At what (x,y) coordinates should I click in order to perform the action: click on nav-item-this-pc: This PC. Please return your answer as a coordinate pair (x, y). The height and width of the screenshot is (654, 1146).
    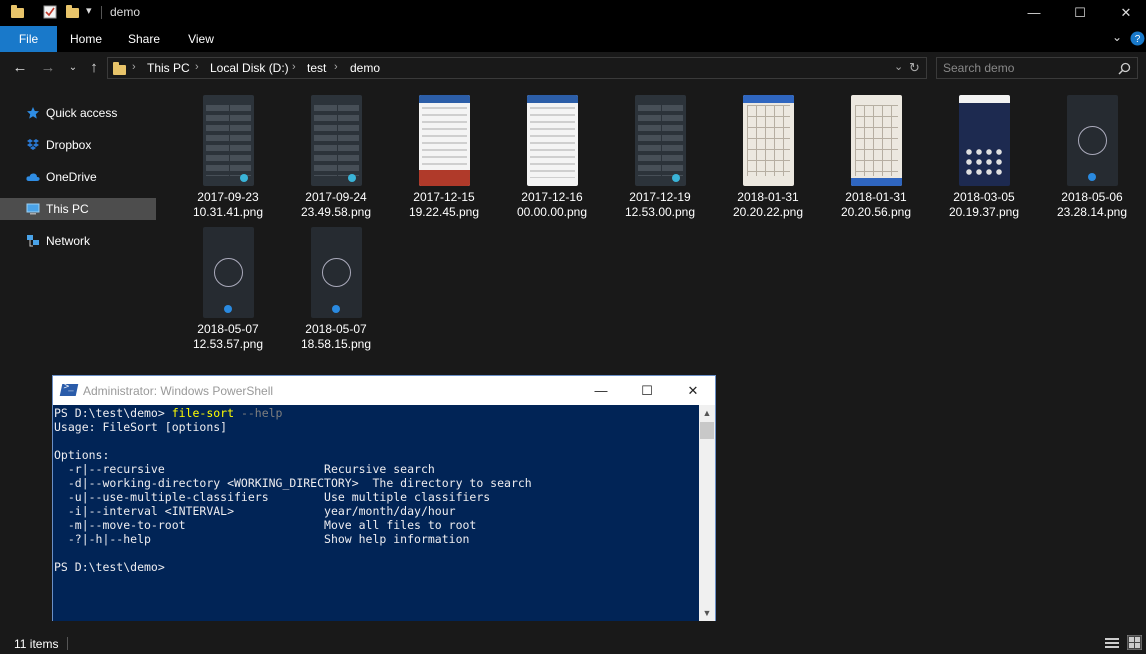
    Looking at the image, I should click on (78, 209).